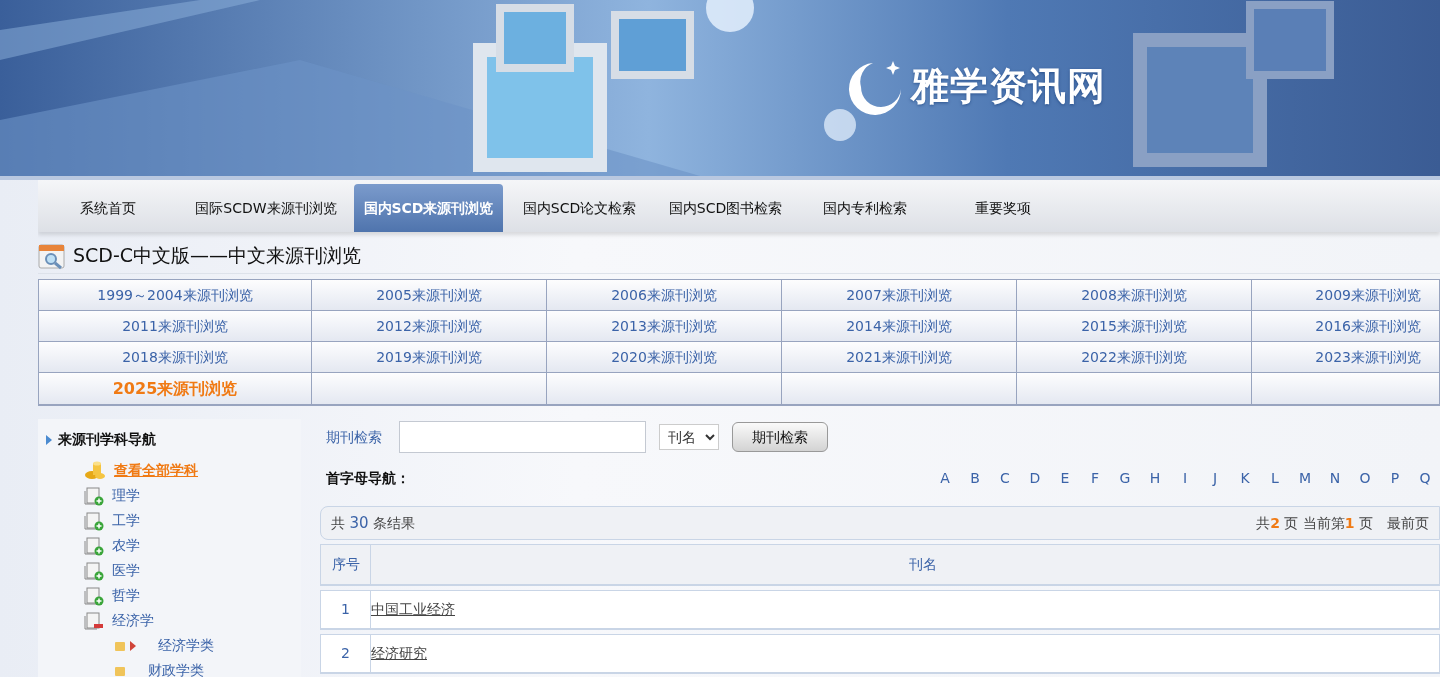  Describe the element at coordinates (346, 653) in the screenshot. I see `table-cell: 2` at that location.